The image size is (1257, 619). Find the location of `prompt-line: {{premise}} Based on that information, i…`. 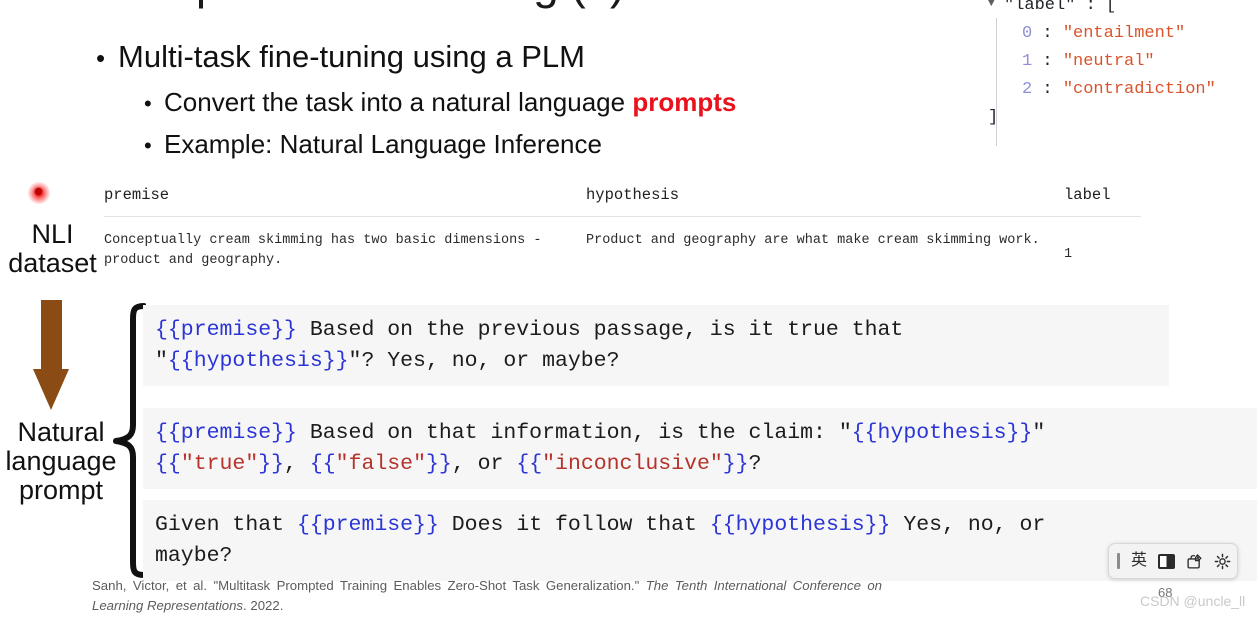

prompt-line: {{premise}} Based on that information, i… is located at coordinates (706, 433).